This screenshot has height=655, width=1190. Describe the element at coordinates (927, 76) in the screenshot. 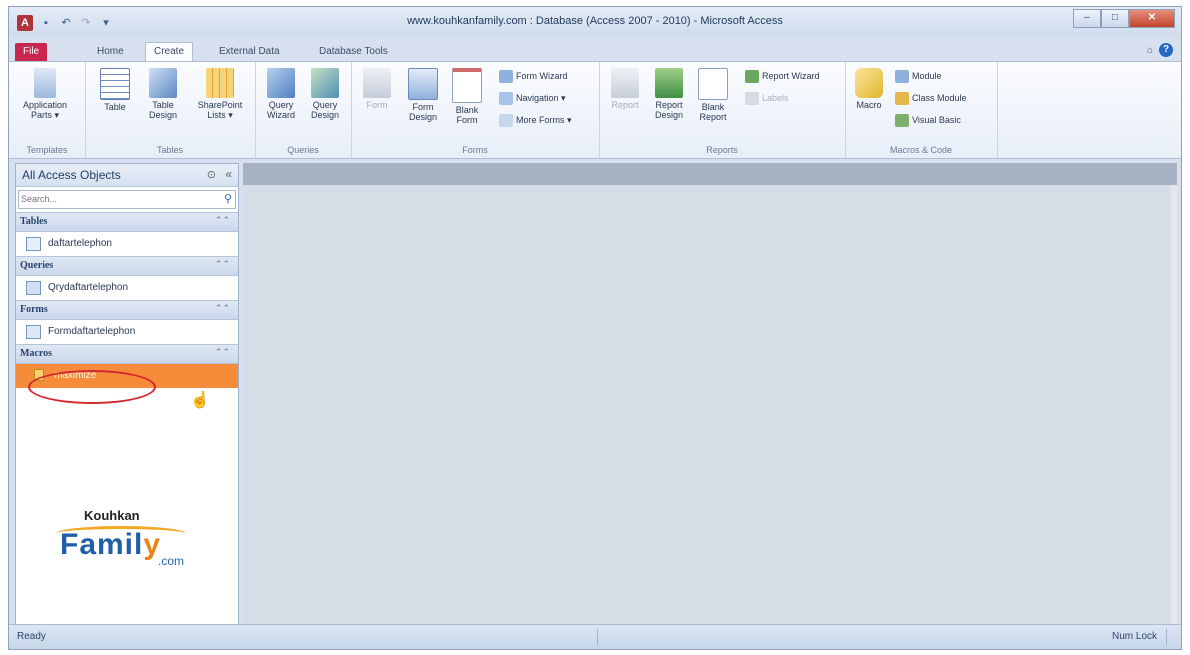

I see `module-label: Module` at that location.